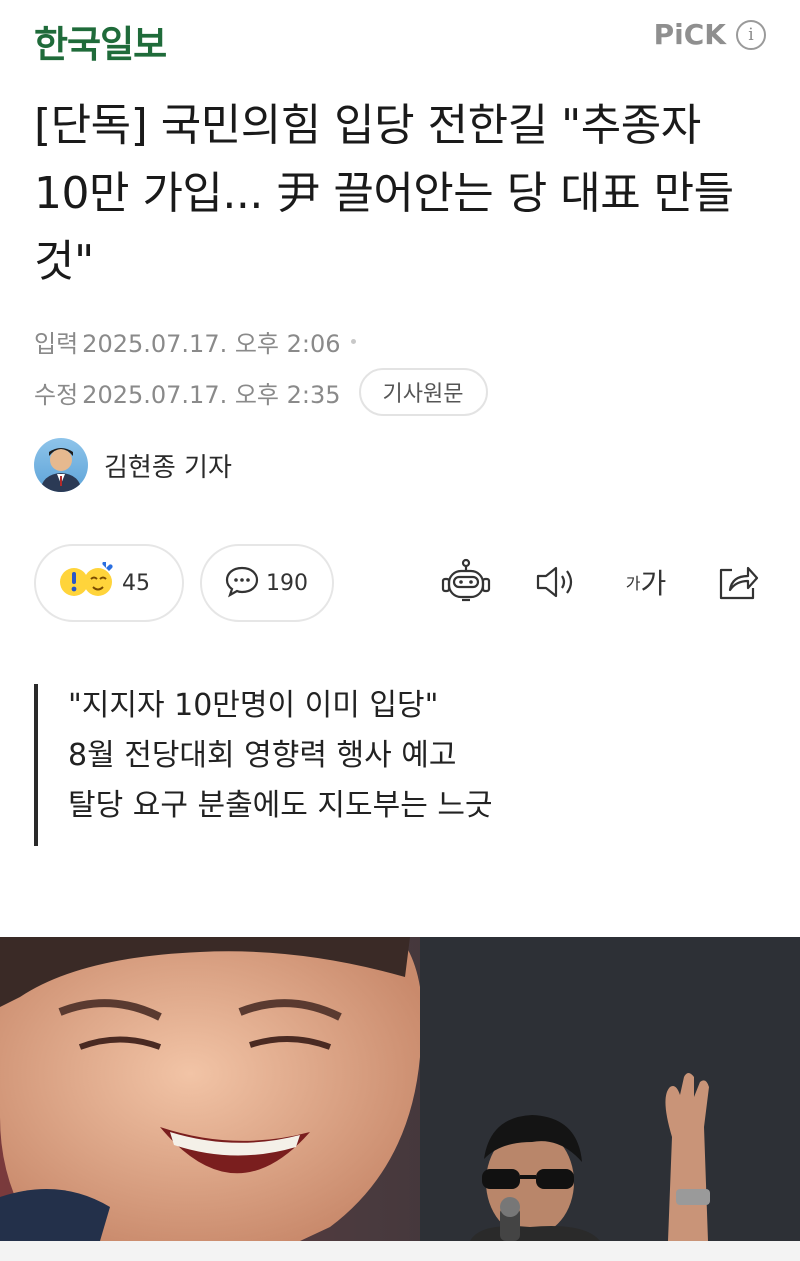 Image resolution: width=800 pixels, height=1261 pixels. I want to click on pick-label: PiCK, so click(689, 34).